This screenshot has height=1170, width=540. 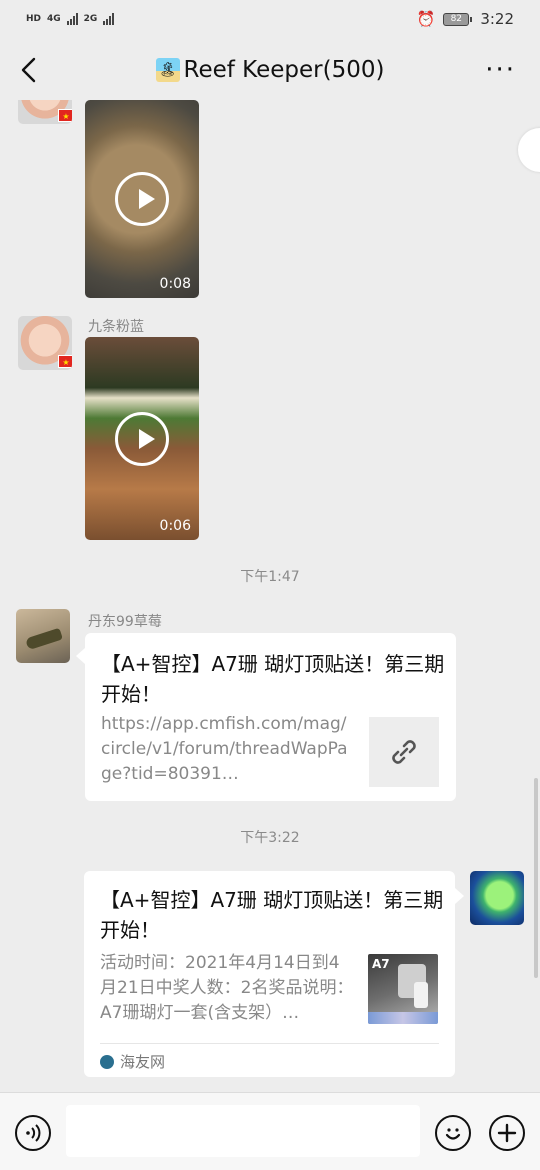 What do you see at coordinates (116, 327) in the screenshot?
I see `sender-name: 九条粉蓝` at bounding box center [116, 327].